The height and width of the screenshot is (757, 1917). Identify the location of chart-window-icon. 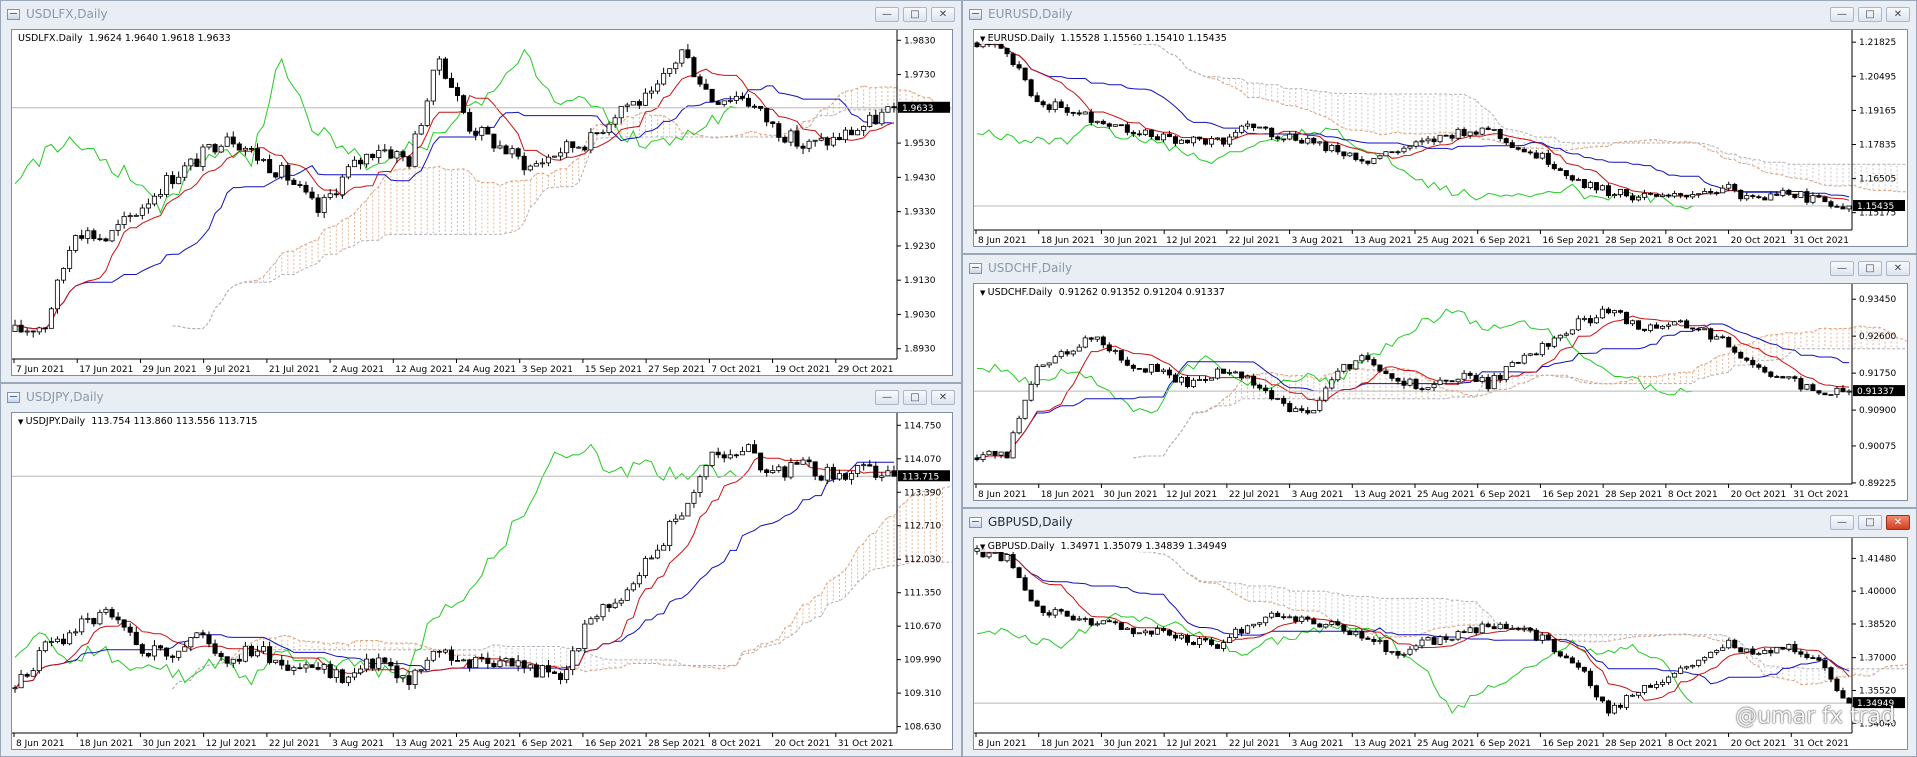
(13, 14).